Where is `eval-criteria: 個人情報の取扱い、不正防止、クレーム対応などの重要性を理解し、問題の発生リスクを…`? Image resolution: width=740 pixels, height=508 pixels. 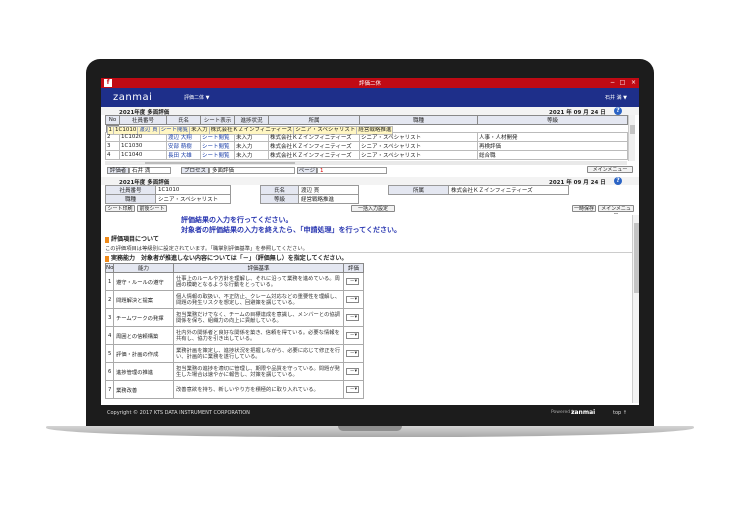
eval-criteria: 個人情報の取扱い、不正防止、クレーム対応などの重要性を理解し、問題の発生リスクを… is located at coordinates (258, 299).